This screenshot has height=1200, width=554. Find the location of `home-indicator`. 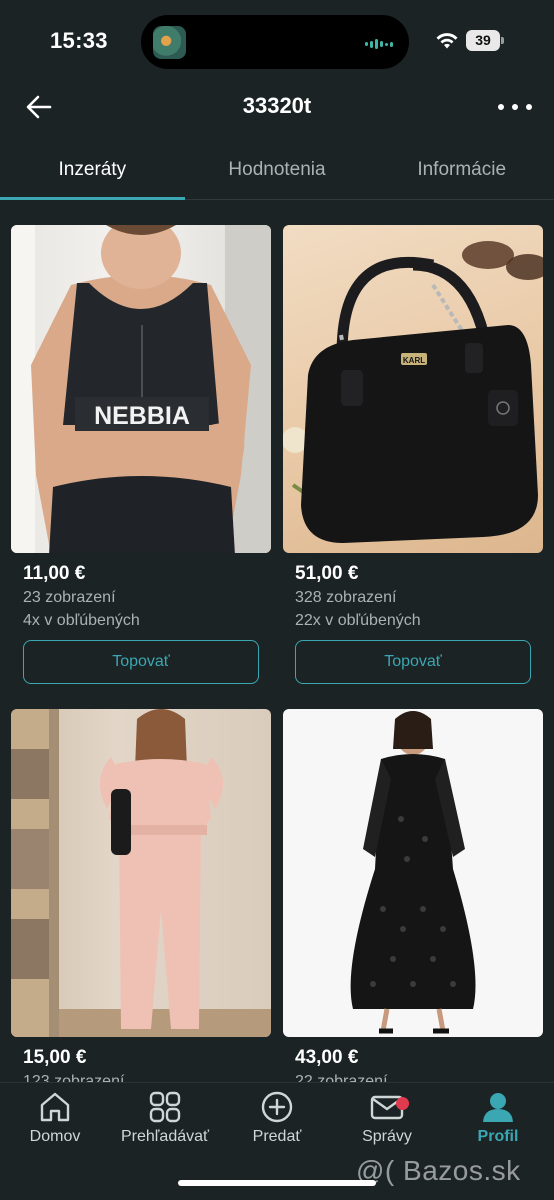

home-indicator is located at coordinates (277, 1183).